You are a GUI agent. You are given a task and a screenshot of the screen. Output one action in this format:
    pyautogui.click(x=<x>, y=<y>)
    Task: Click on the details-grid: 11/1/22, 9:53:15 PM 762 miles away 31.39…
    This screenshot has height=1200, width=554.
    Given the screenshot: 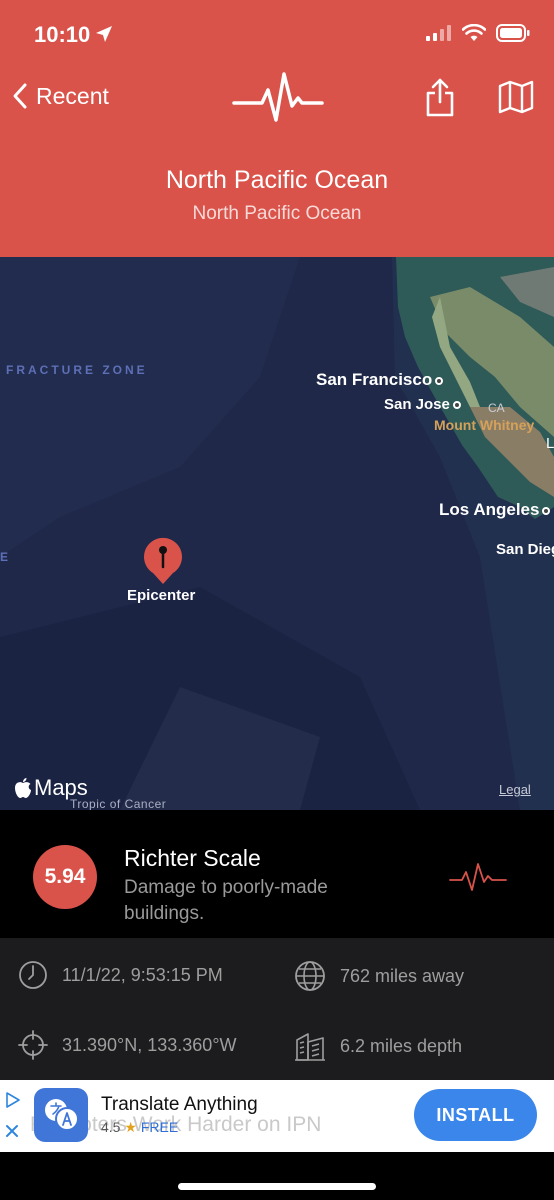 What is the action you would take?
    pyautogui.click(x=277, y=1009)
    